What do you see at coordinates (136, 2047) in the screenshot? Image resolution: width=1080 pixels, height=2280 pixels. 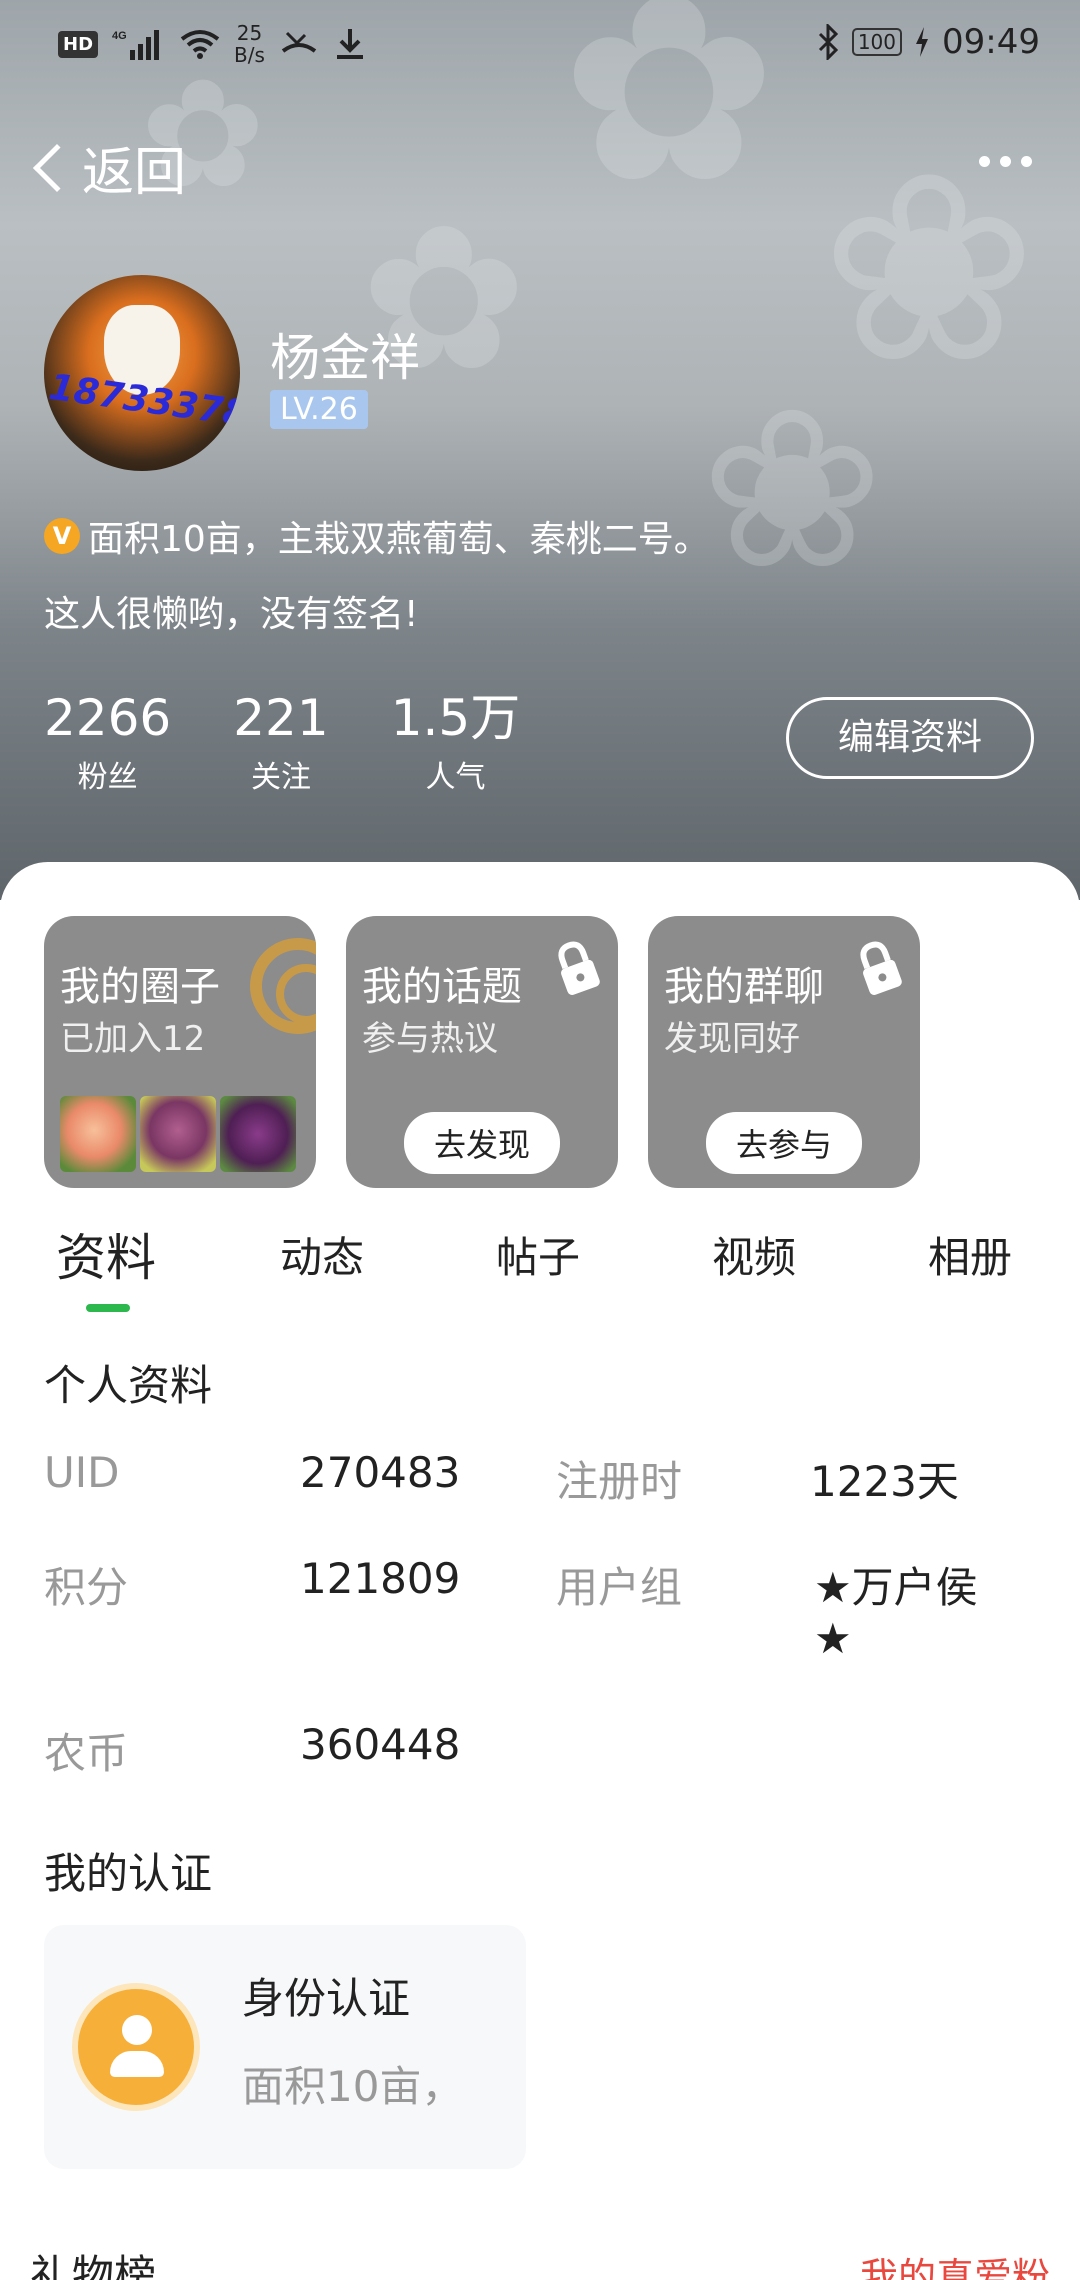 I see `user-icon` at bounding box center [136, 2047].